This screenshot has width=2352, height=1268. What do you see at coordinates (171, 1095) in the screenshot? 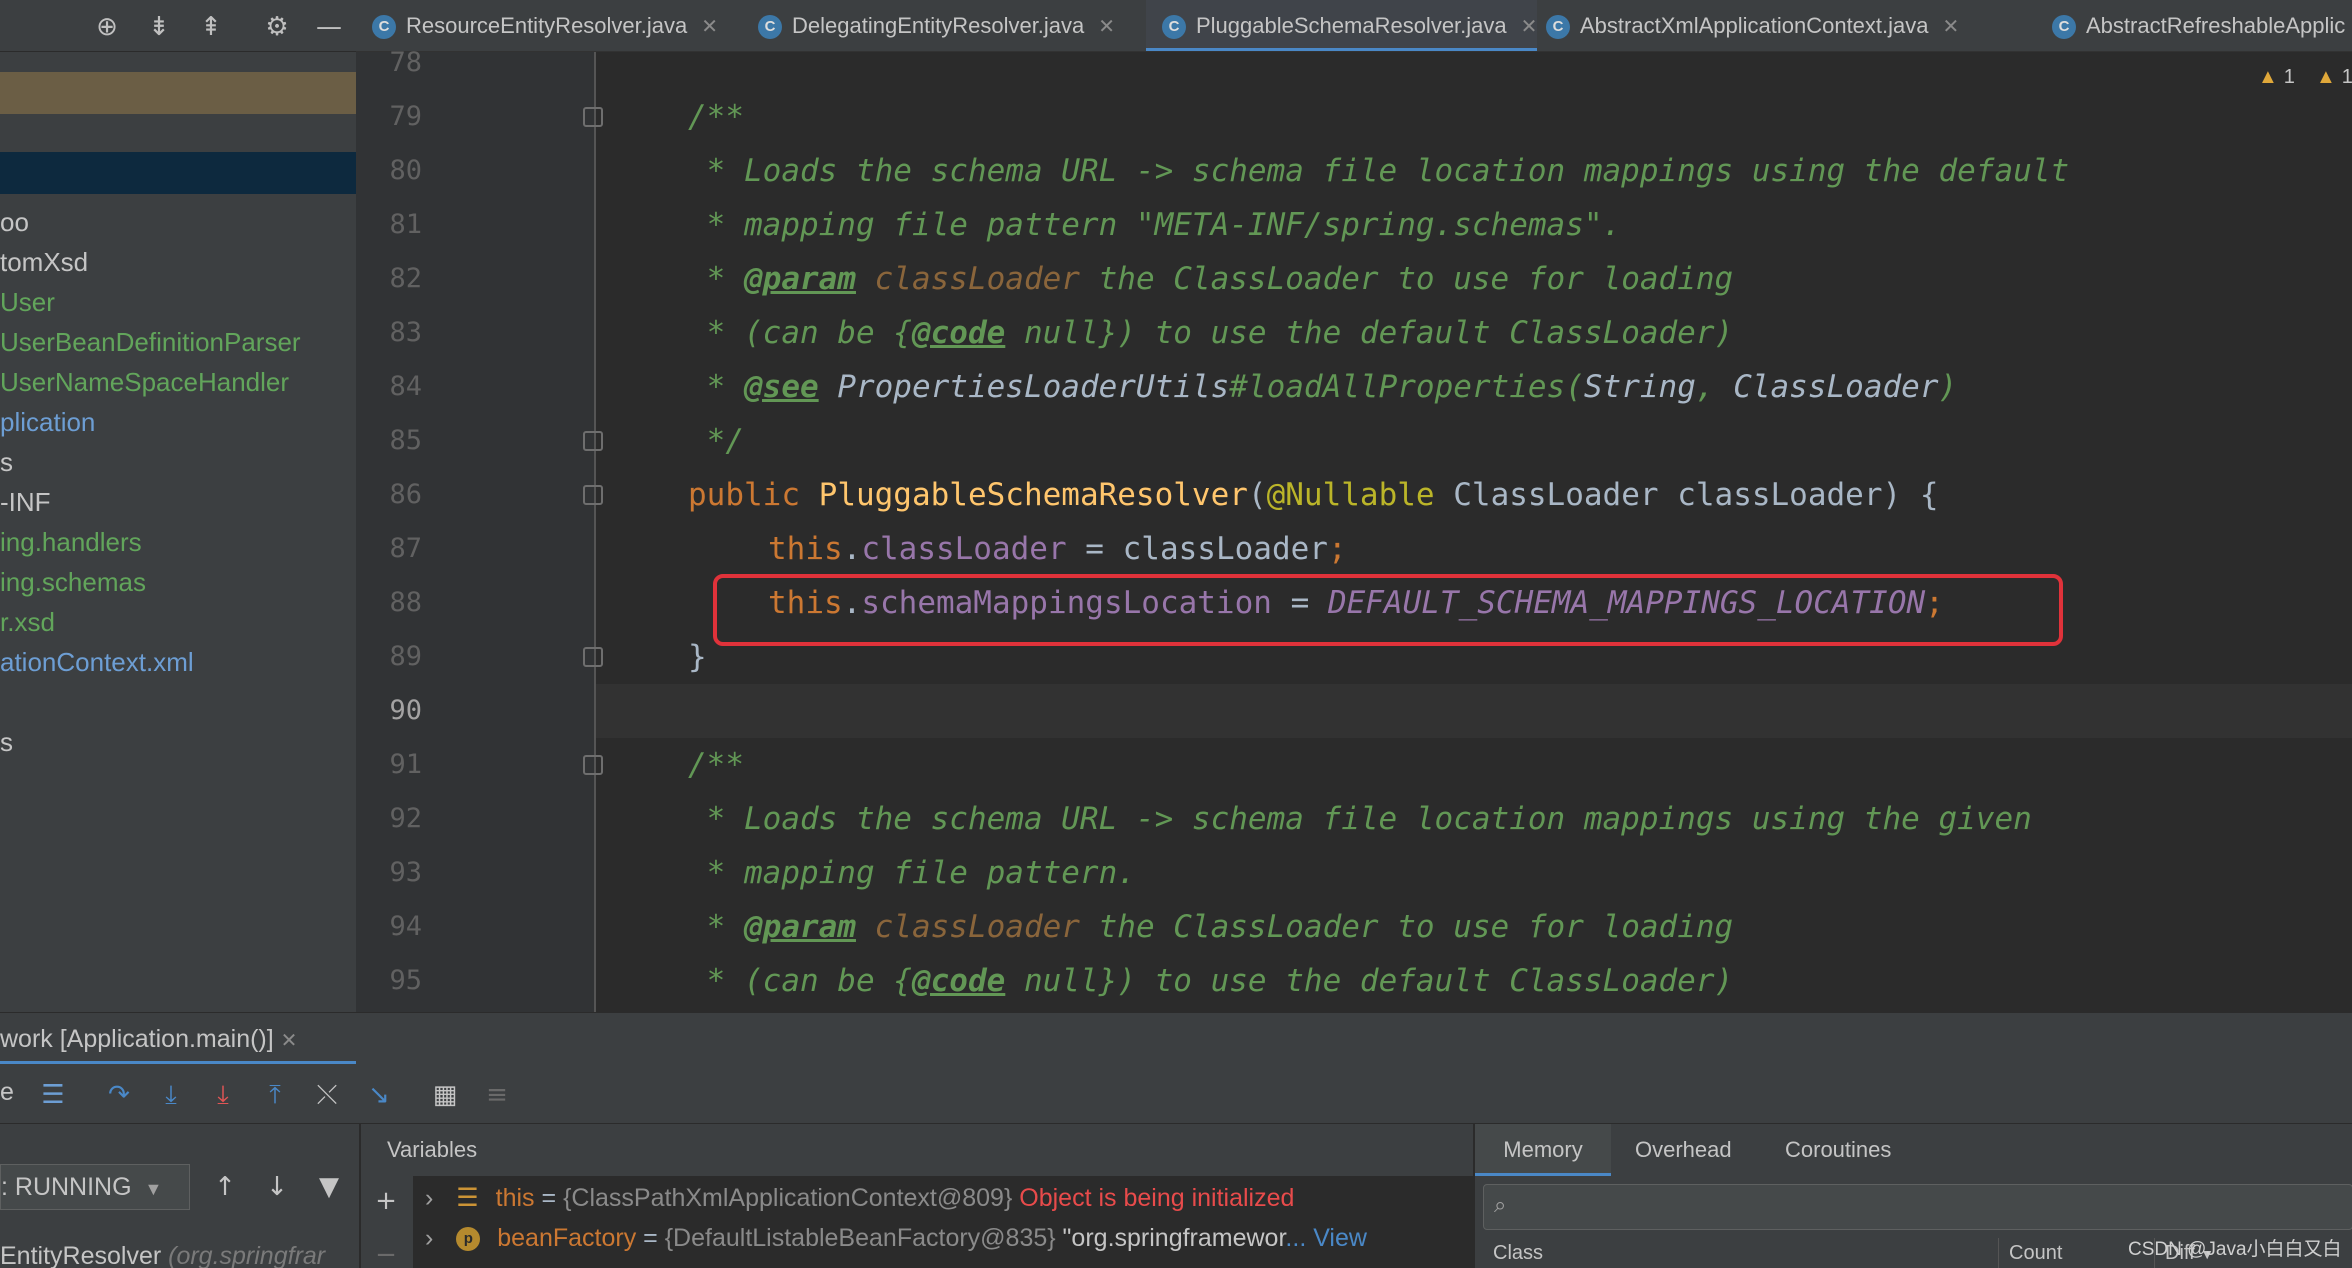
I see `step-into-icon: ⤓` at bounding box center [171, 1095].